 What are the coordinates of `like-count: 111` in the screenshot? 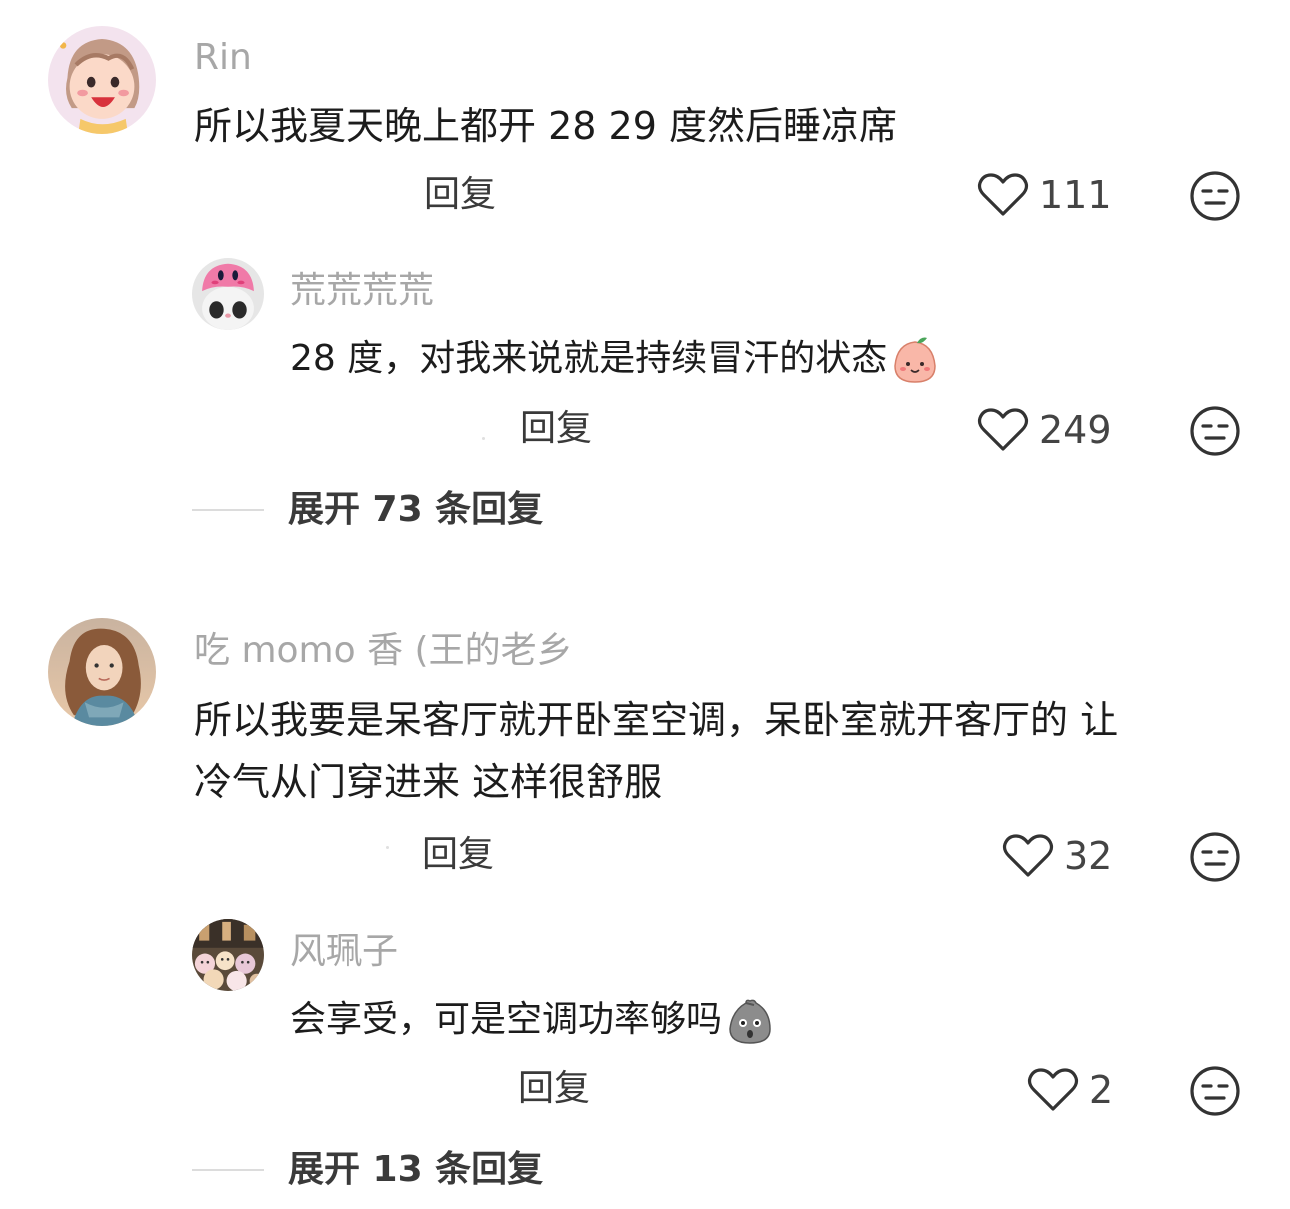 It's located at (1075, 195).